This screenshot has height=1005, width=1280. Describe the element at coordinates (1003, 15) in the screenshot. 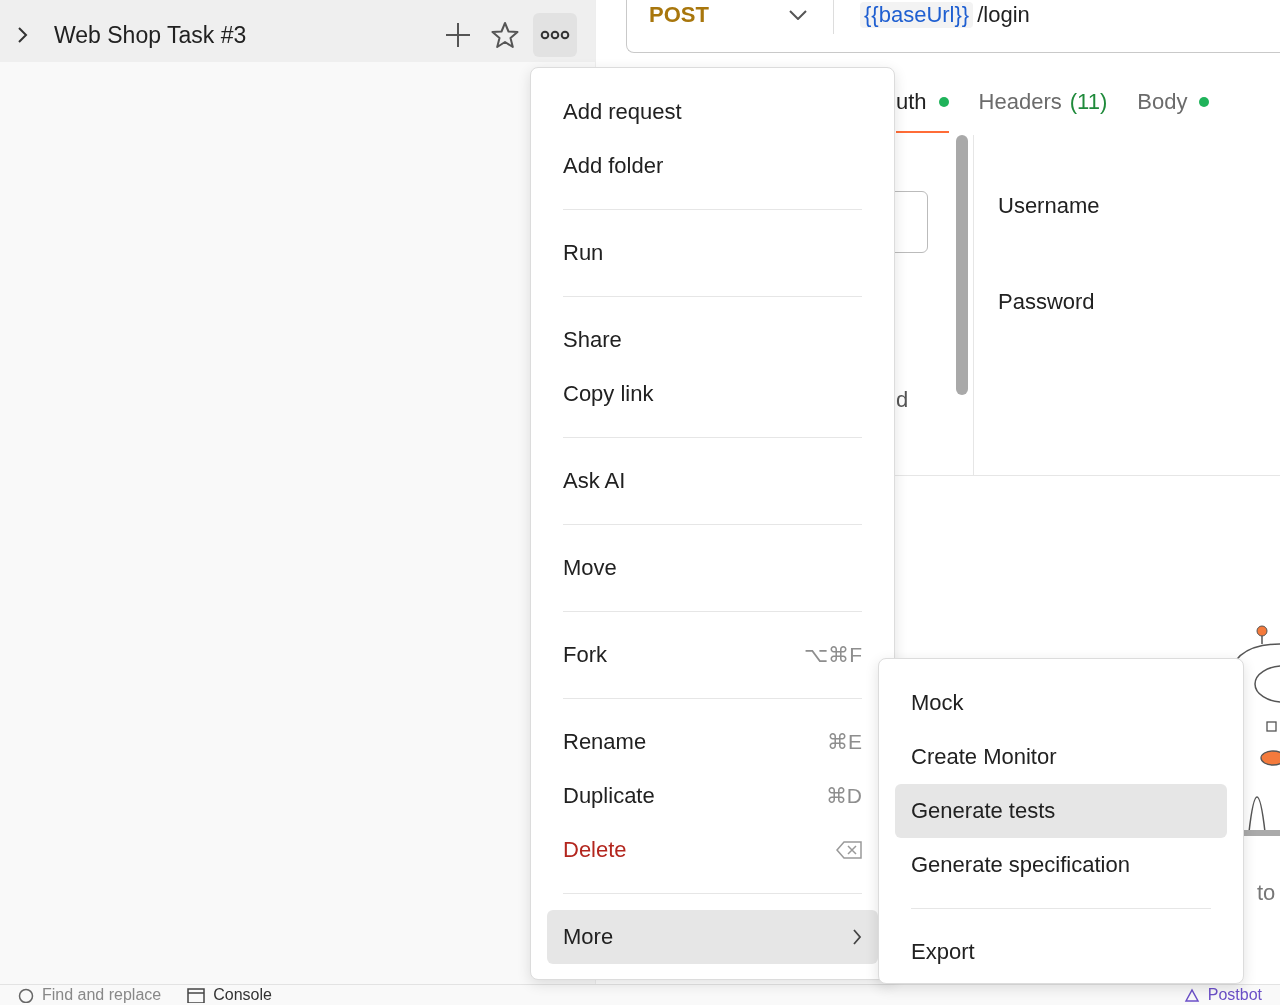

I see `url-path: /login` at that location.